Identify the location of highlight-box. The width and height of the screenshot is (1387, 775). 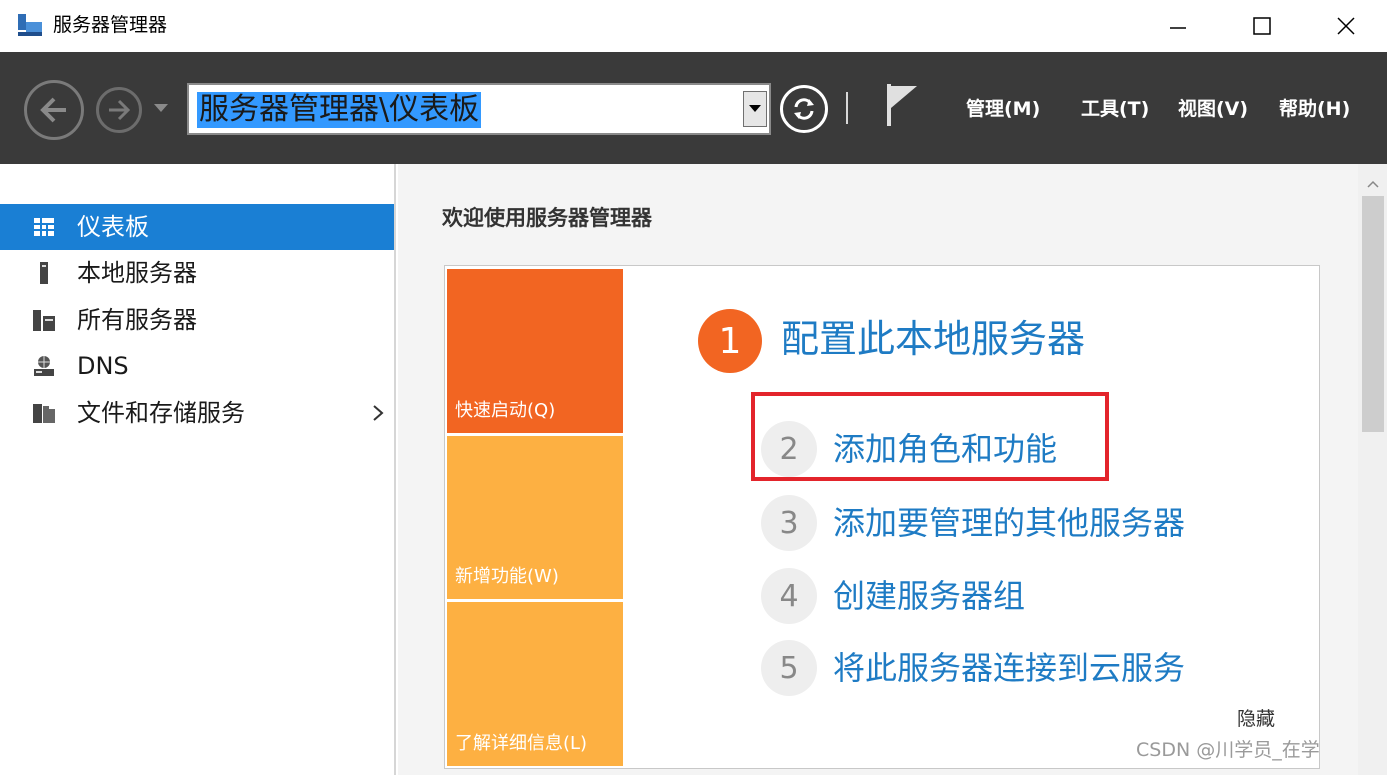
(930, 436).